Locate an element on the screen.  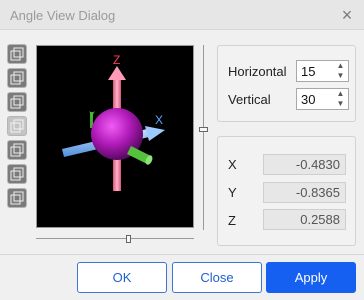
view-toolbar is located at coordinates (18, 128).